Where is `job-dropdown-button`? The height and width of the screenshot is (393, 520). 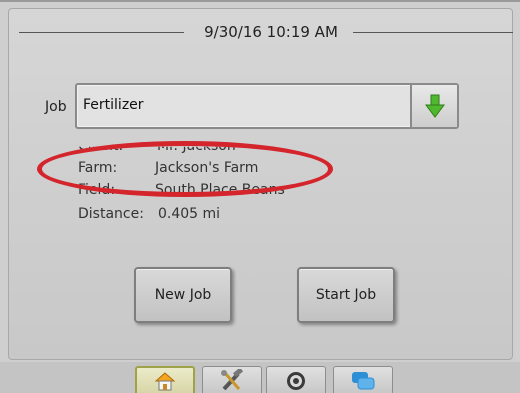 job-dropdown-button is located at coordinates (433, 106).